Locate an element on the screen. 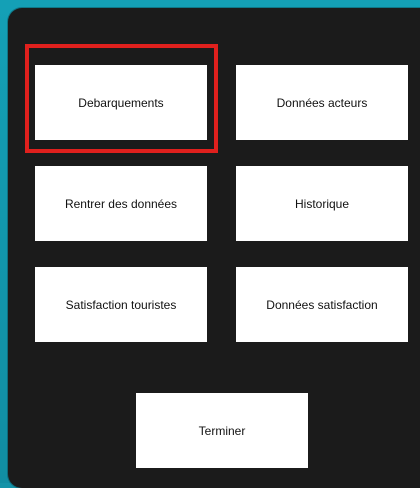  terminer-button: Terminer is located at coordinates (222, 430).